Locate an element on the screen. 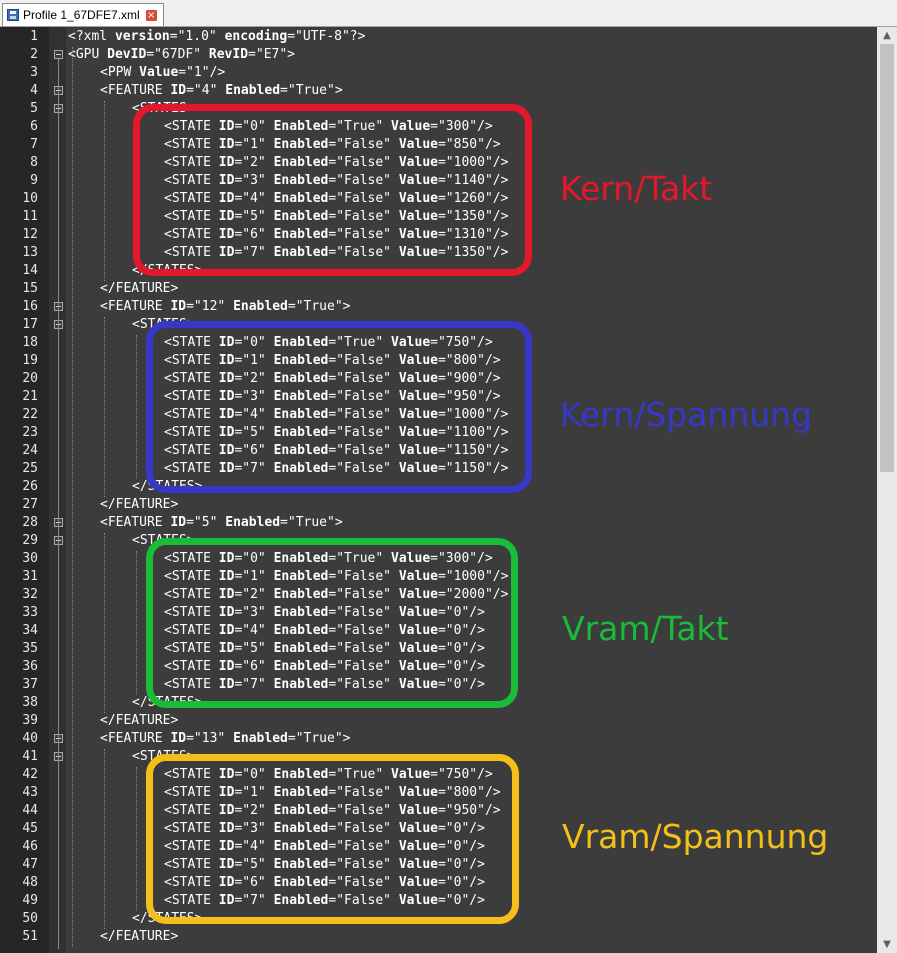 This screenshot has width=897, height=953. code-text: <GPU DevID="67DF" RevID="E7"> is located at coordinates (182, 54).